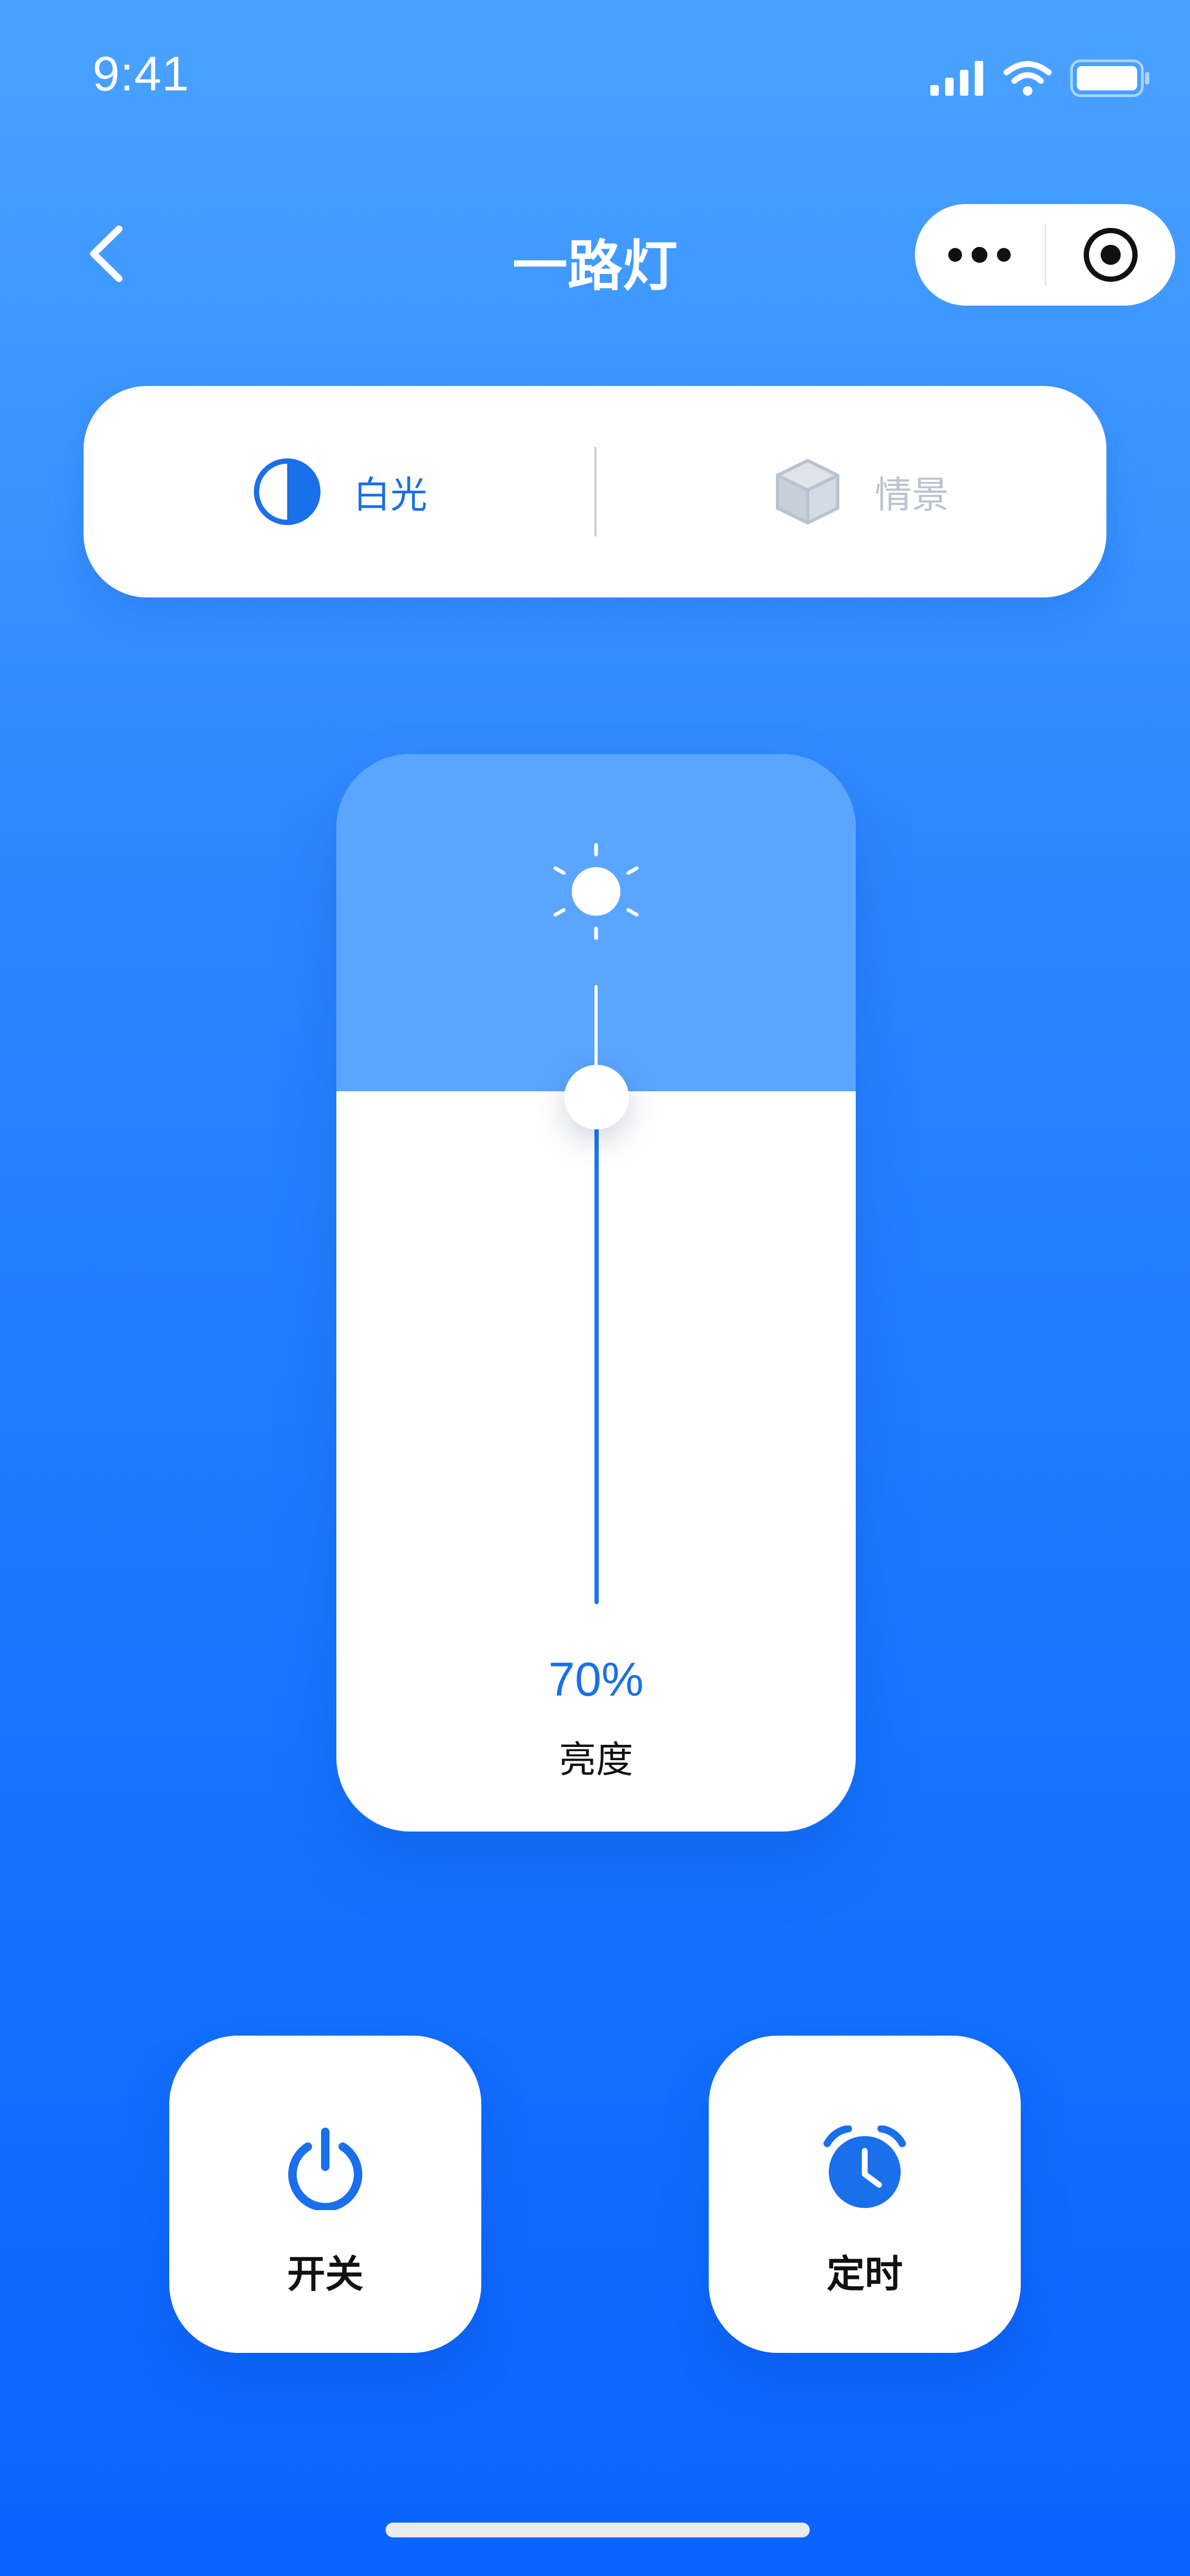 Image resolution: width=1190 pixels, height=2576 pixels. I want to click on mode-divider, so click(595, 492).